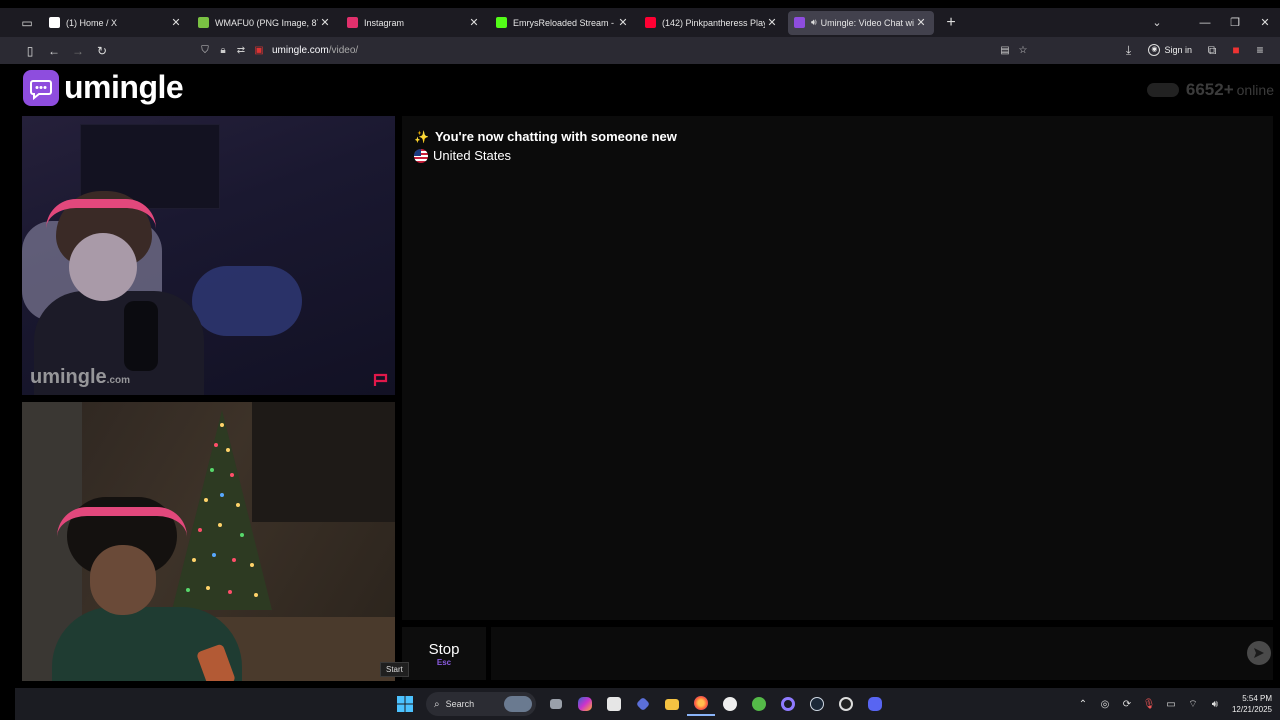 Image resolution: width=1280 pixels, height=720 pixels. What do you see at coordinates (323, 462) in the screenshot?
I see `curtain` at bounding box center [323, 462].